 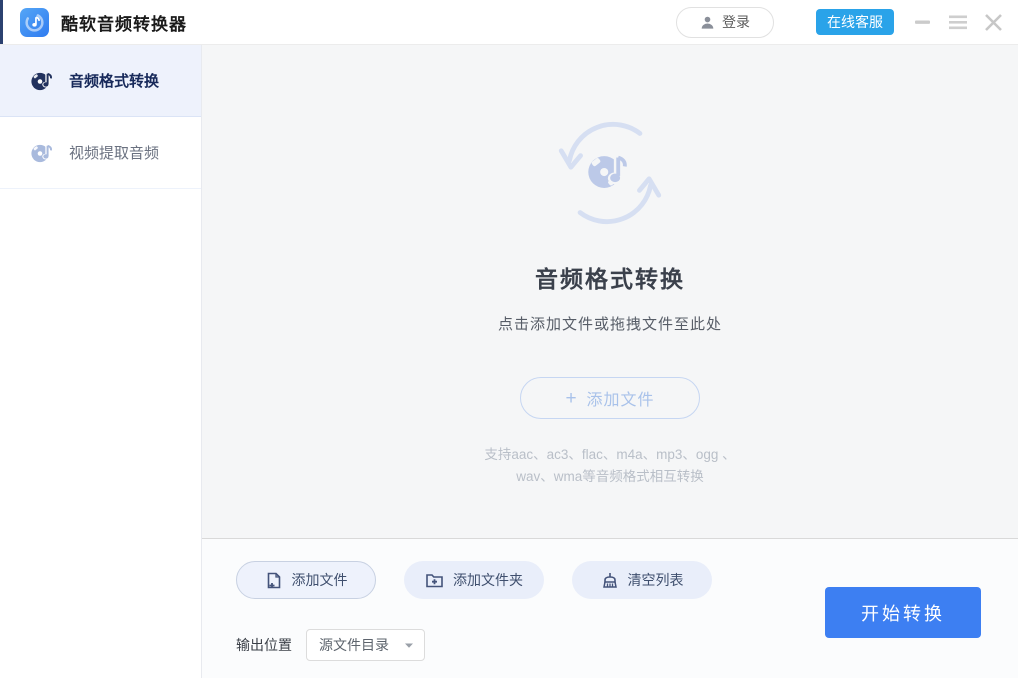 What do you see at coordinates (610, 175) in the screenshot?
I see `audio-convert-hero-icon` at bounding box center [610, 175].